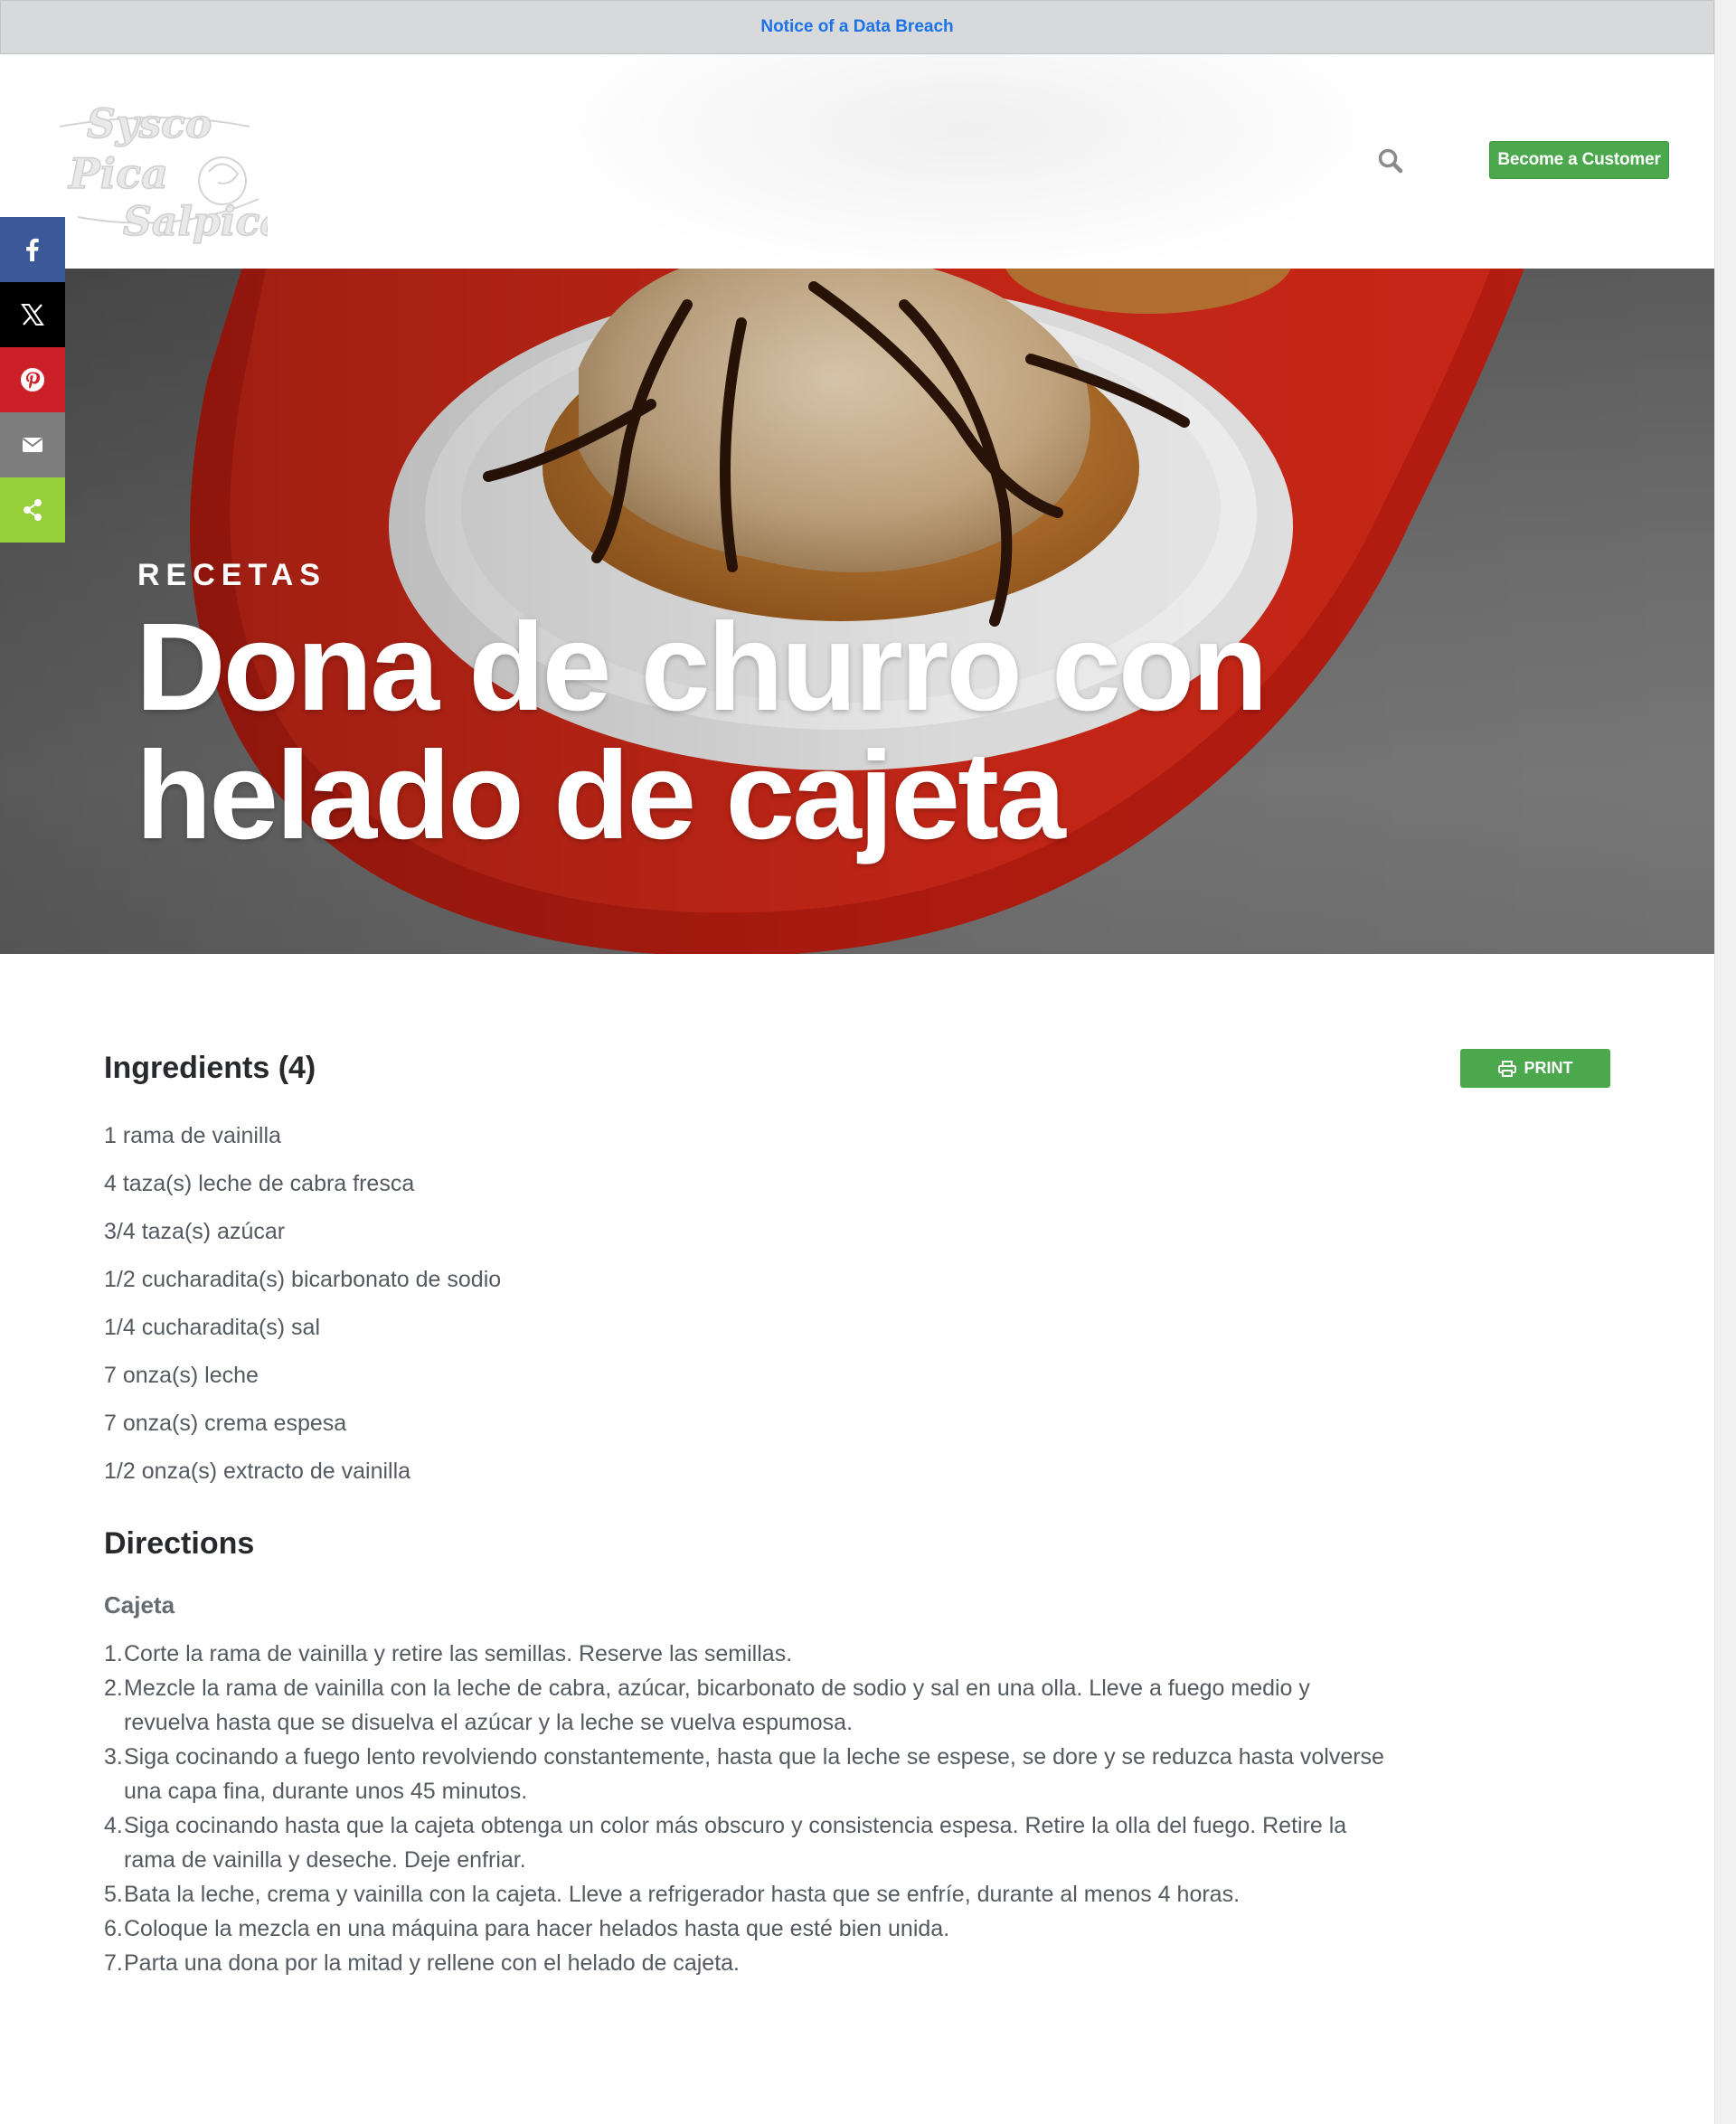 Image resolution: width=1736 pixels, height=2124 pixels. Describe the element at coordinates (1579, 160) in the screenshot. I see `become-a-customer-button: Become a Customer` at that location.